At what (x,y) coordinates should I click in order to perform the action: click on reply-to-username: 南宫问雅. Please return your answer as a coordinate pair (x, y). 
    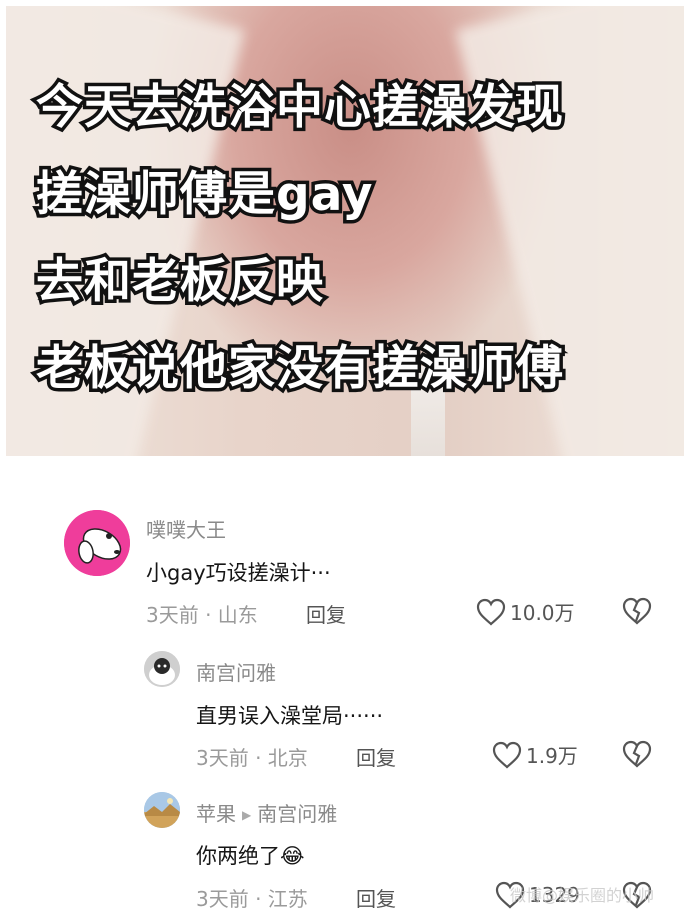
    Looking at the image, I should click on (297, 814).